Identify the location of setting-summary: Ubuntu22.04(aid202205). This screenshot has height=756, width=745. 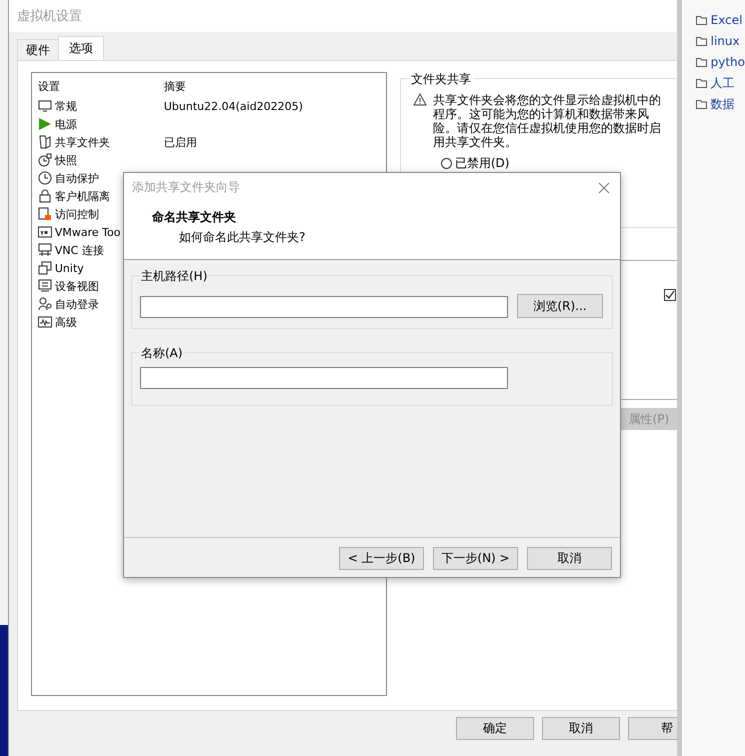
(233, 106).